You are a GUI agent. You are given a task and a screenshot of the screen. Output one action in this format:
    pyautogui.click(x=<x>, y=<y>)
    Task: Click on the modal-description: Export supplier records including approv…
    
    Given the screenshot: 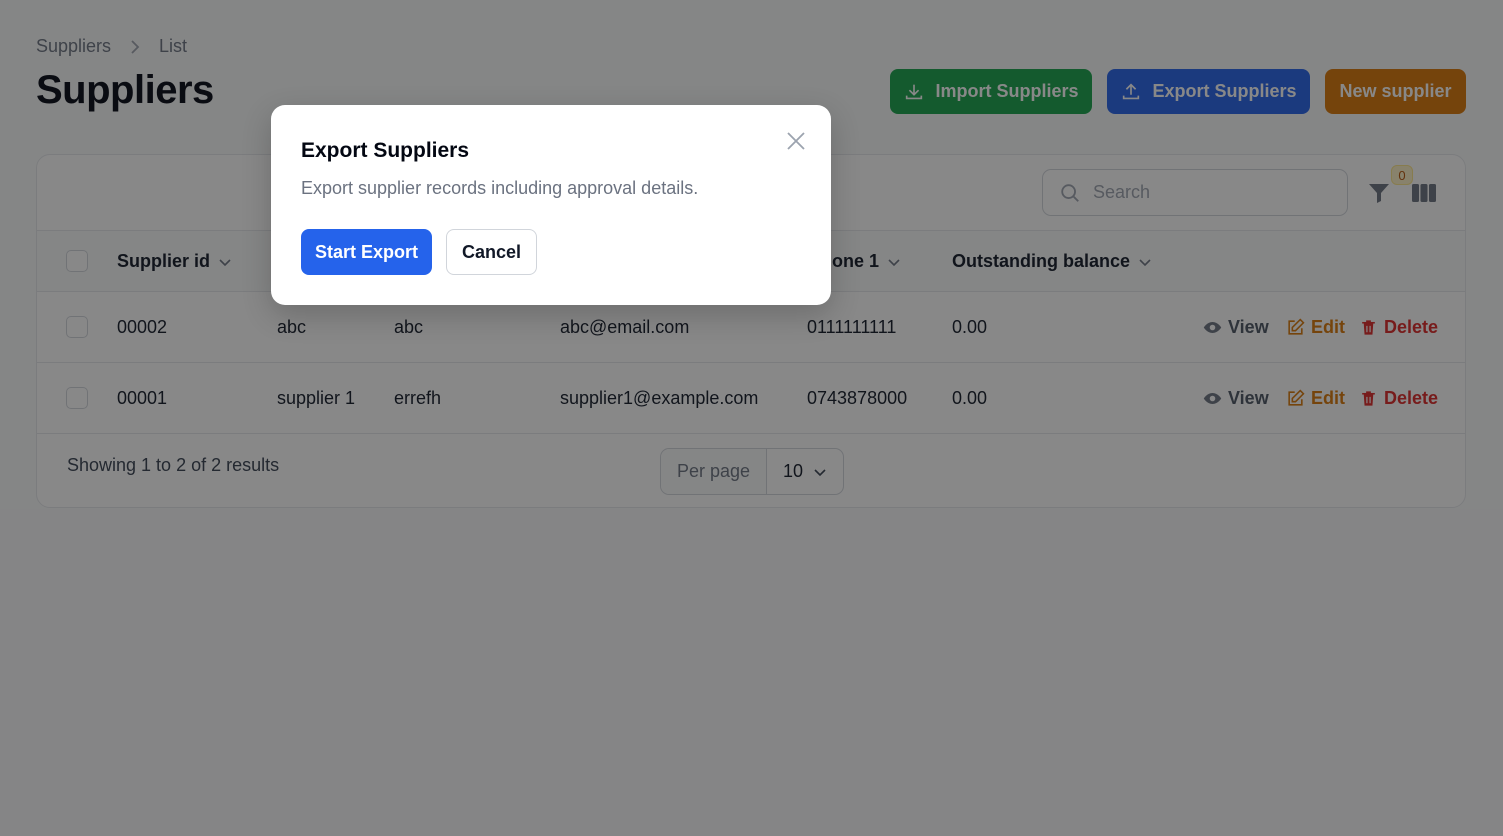 What is the action you would take?
    pyautogui.click(x=500, y=188)
    